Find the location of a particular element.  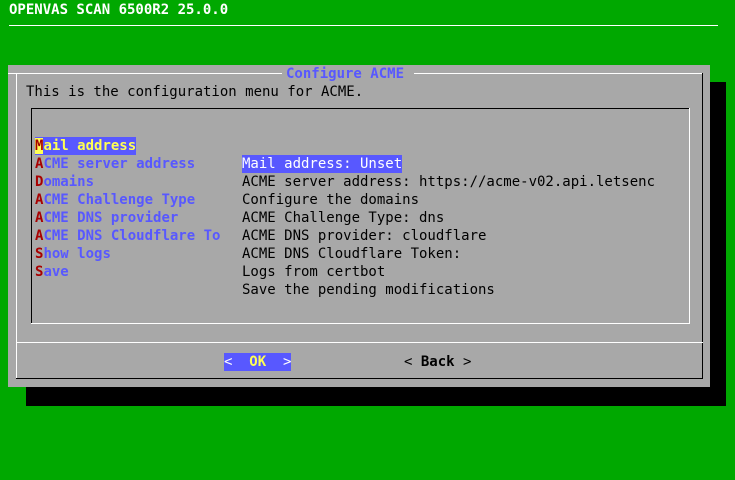

back-button: < Back > is located at coordinates (437, 362).